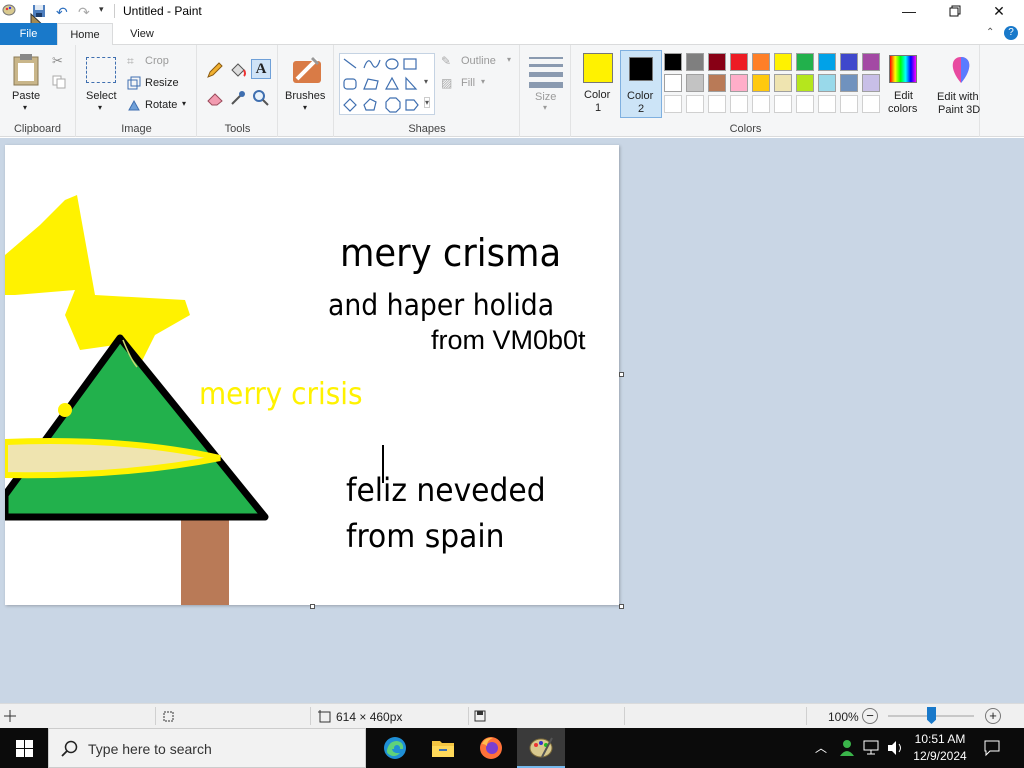  Describe the element at coordinates (24, 748) in the screenshot. I see `start-button` at that location.